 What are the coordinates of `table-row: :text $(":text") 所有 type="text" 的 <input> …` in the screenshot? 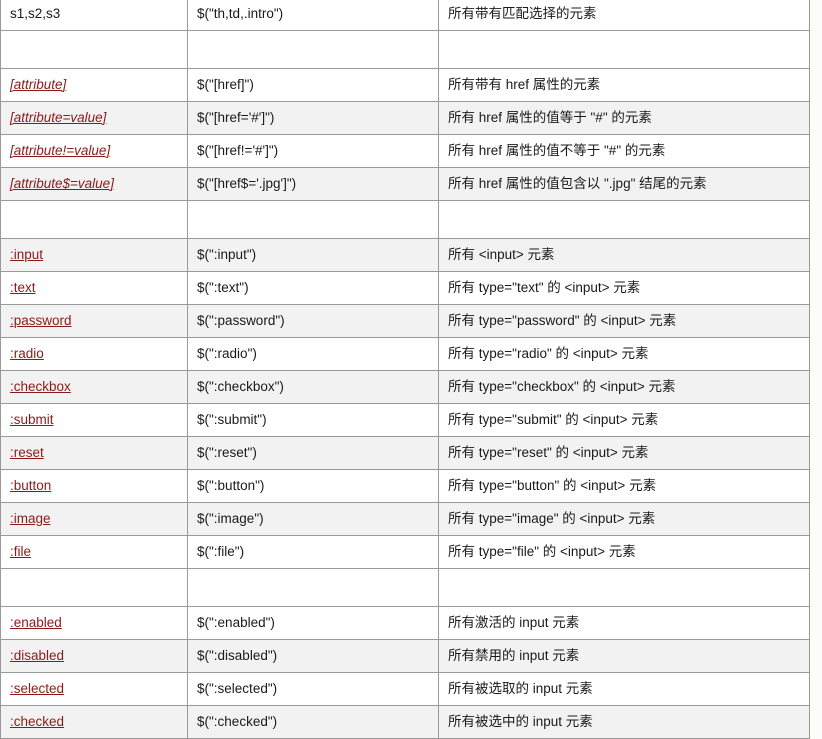 It's located at (405, 288).